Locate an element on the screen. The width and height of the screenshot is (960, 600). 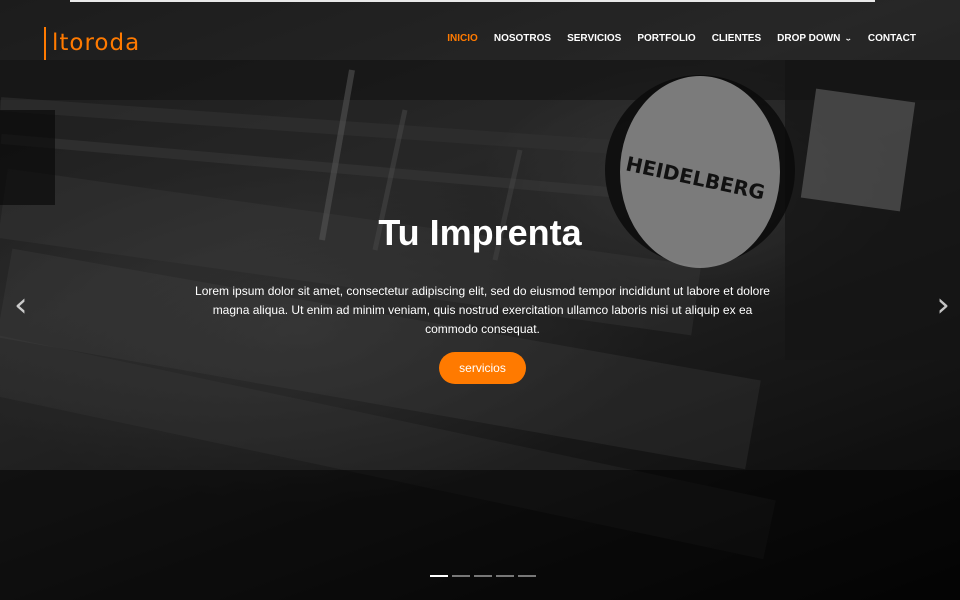
logo-text: ltoroda is located at coordinates (96, 43).